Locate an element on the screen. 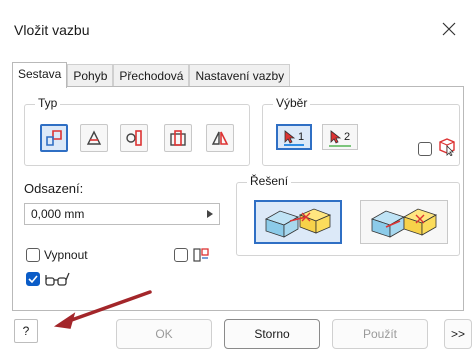  selection-1-button: 1 is located at coordinates (294, 137).